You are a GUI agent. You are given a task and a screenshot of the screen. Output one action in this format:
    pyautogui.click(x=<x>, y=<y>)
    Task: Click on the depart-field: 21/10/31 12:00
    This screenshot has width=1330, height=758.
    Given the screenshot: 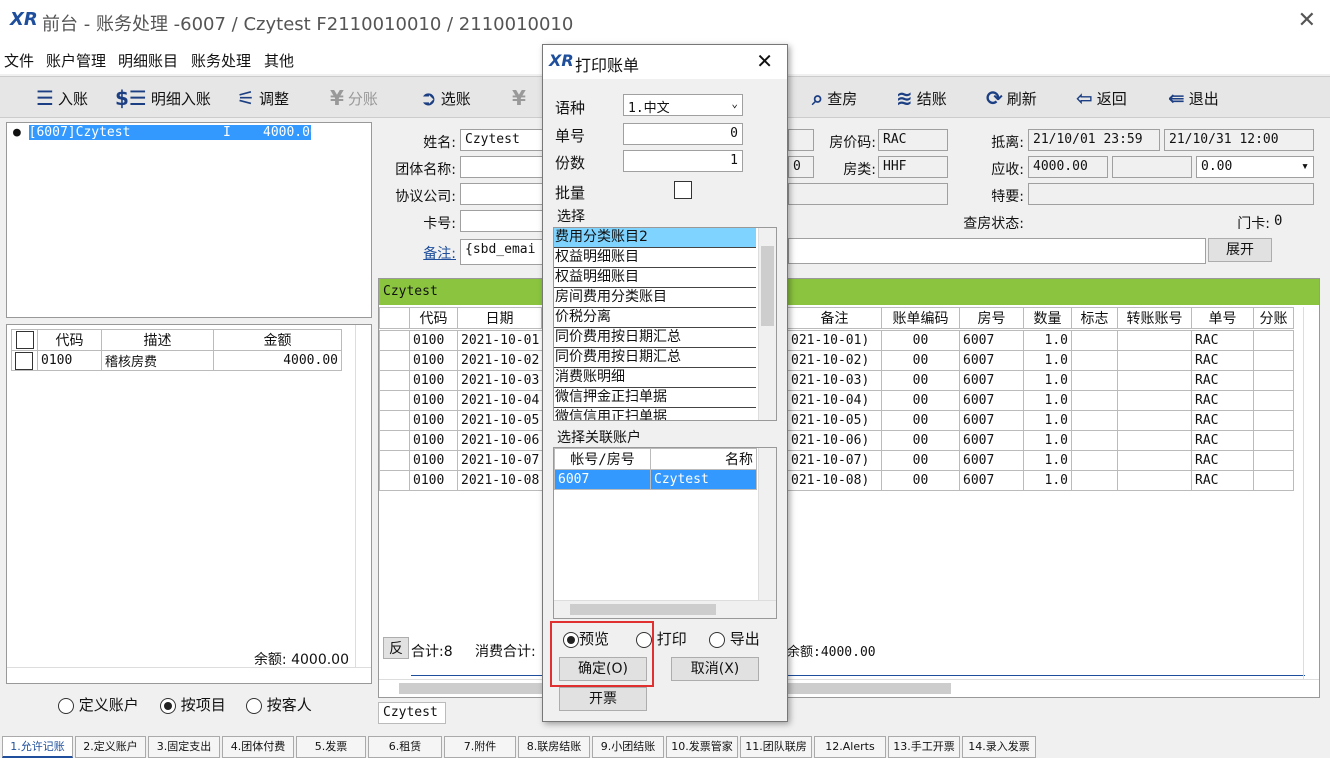 What is the action you would take?
    pyautogui.click(x=1239, y=140)
    